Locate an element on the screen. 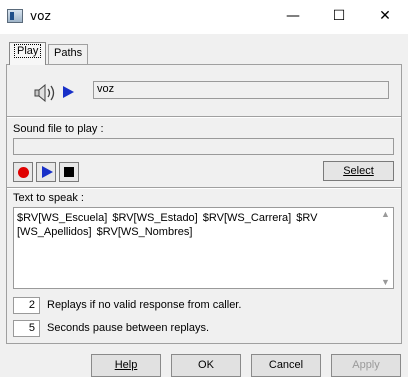 Image resolution: width=408 pixels, height=377 pixels. stop-icon is located at coordinates (69, 172).